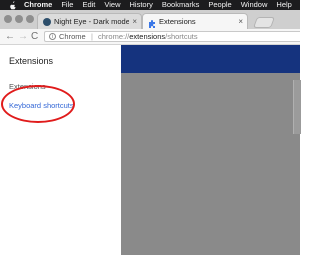  I want to click on zoom-window-button, so click(30, 19).